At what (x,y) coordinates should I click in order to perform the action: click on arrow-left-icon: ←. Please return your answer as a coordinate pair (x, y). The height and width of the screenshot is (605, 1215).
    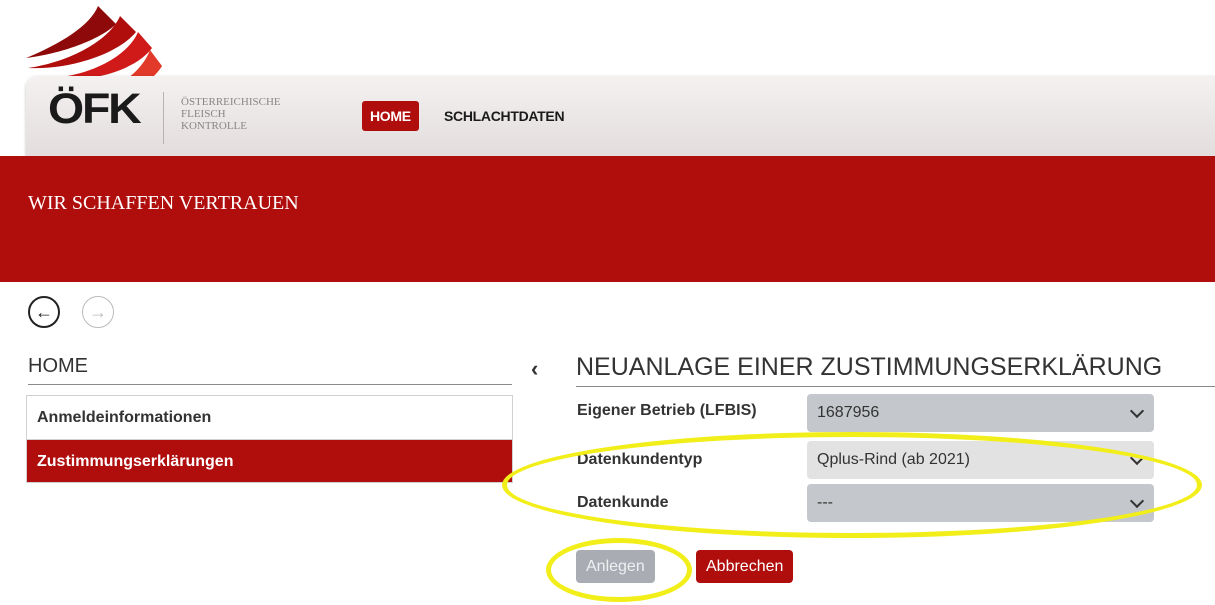
    Looking at the image, I should click on (44, 312).